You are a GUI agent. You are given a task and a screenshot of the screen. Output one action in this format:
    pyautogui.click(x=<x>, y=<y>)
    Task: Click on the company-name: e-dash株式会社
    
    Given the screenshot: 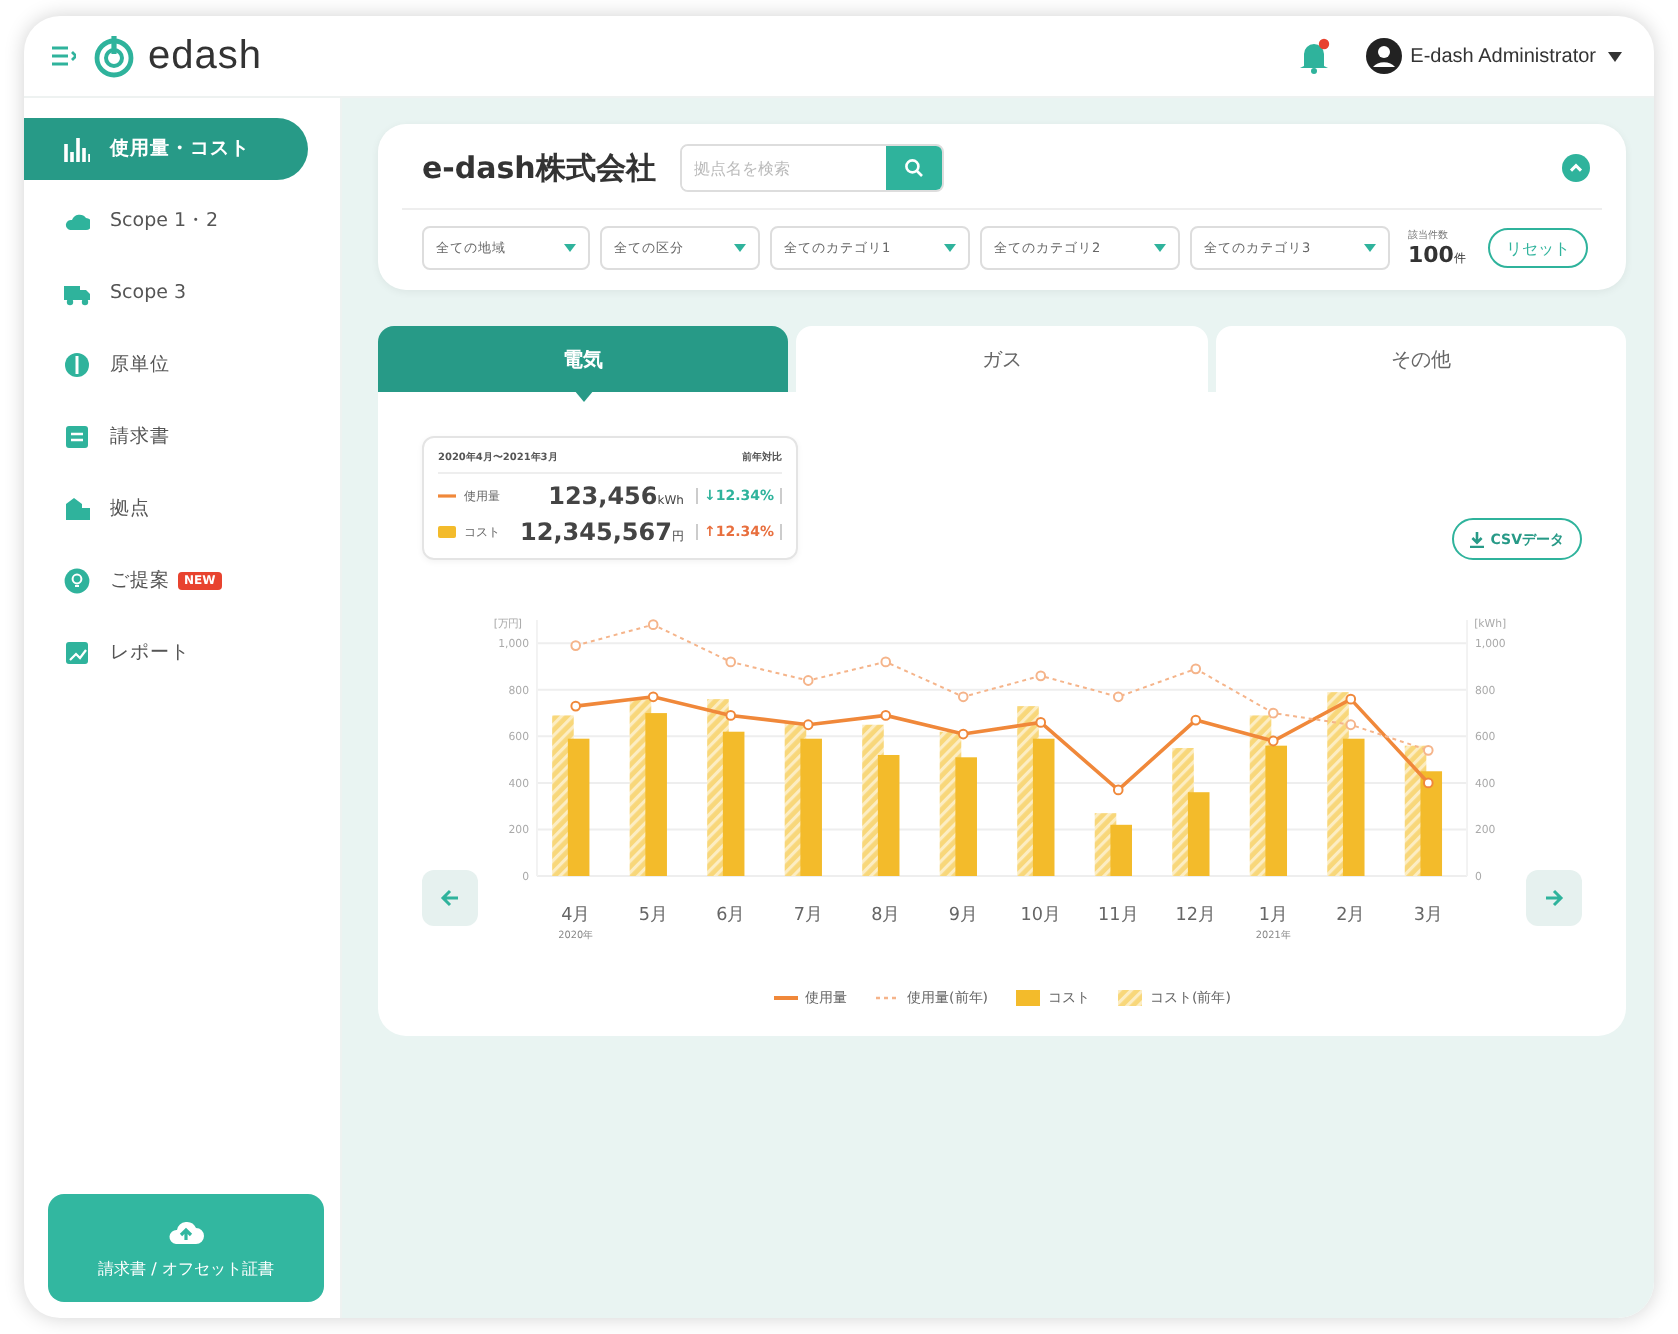 What is the action you would take?
    pyautogui.click(x=539, y=168)
    